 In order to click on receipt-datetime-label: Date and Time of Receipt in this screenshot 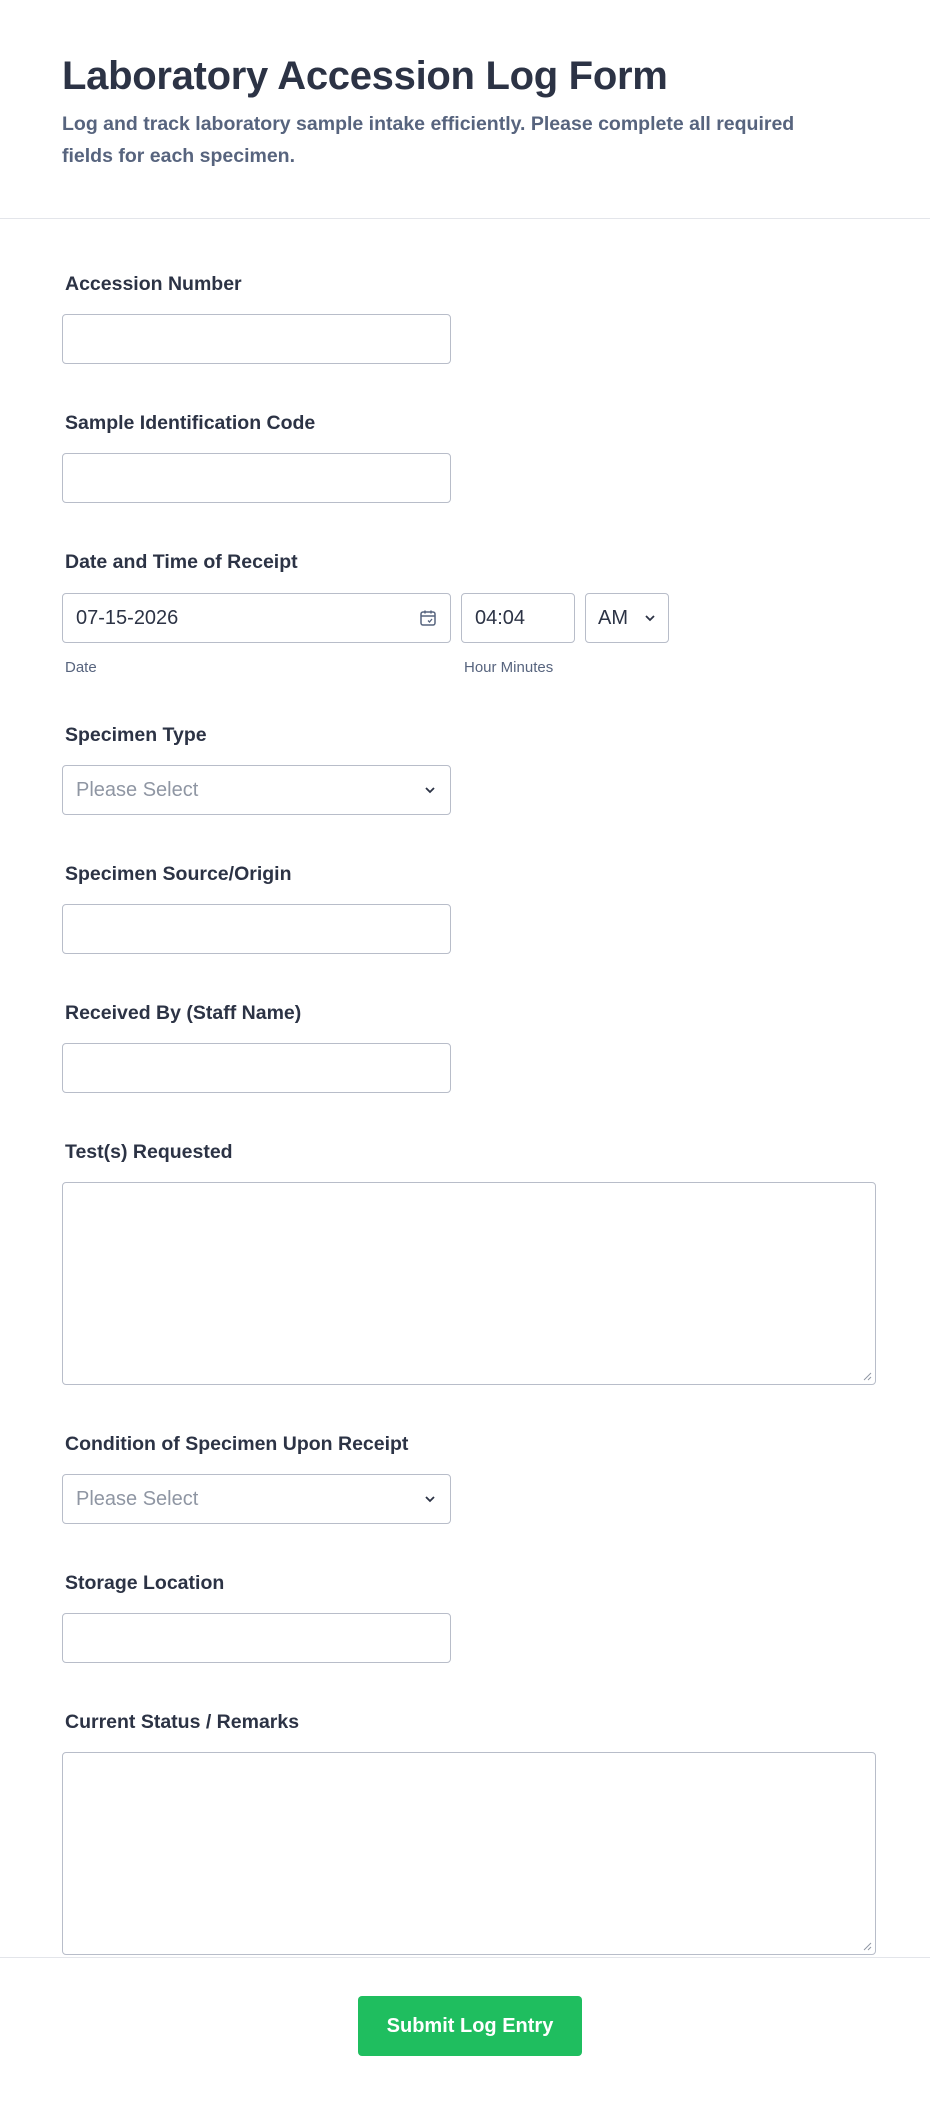, I will do `click(181, 562)`.